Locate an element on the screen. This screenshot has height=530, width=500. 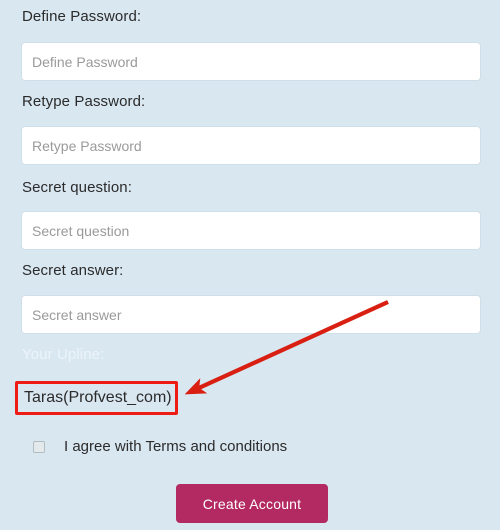
define-password-input is located at coordinates (251, 61).